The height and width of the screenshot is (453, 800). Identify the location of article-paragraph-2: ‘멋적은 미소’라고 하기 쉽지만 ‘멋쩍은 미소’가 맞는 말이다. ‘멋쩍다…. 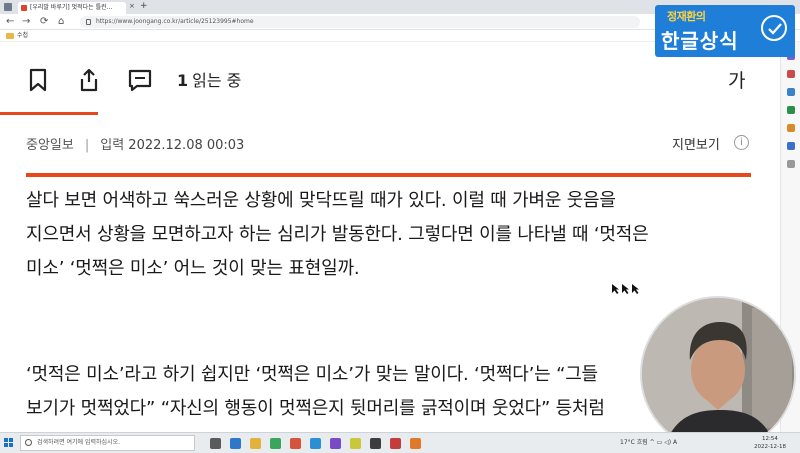
(315, 392).